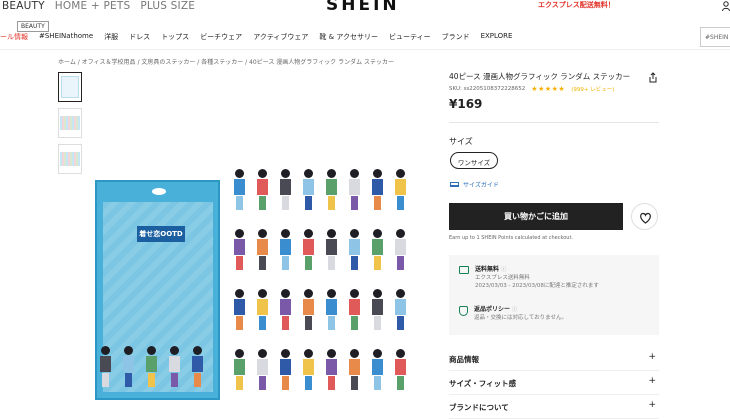 The image size is (730, 419). Describe the element at coordinates (483, 383) in the screenshot. I see `accordion-label: サイズ・フィット感` at that location.